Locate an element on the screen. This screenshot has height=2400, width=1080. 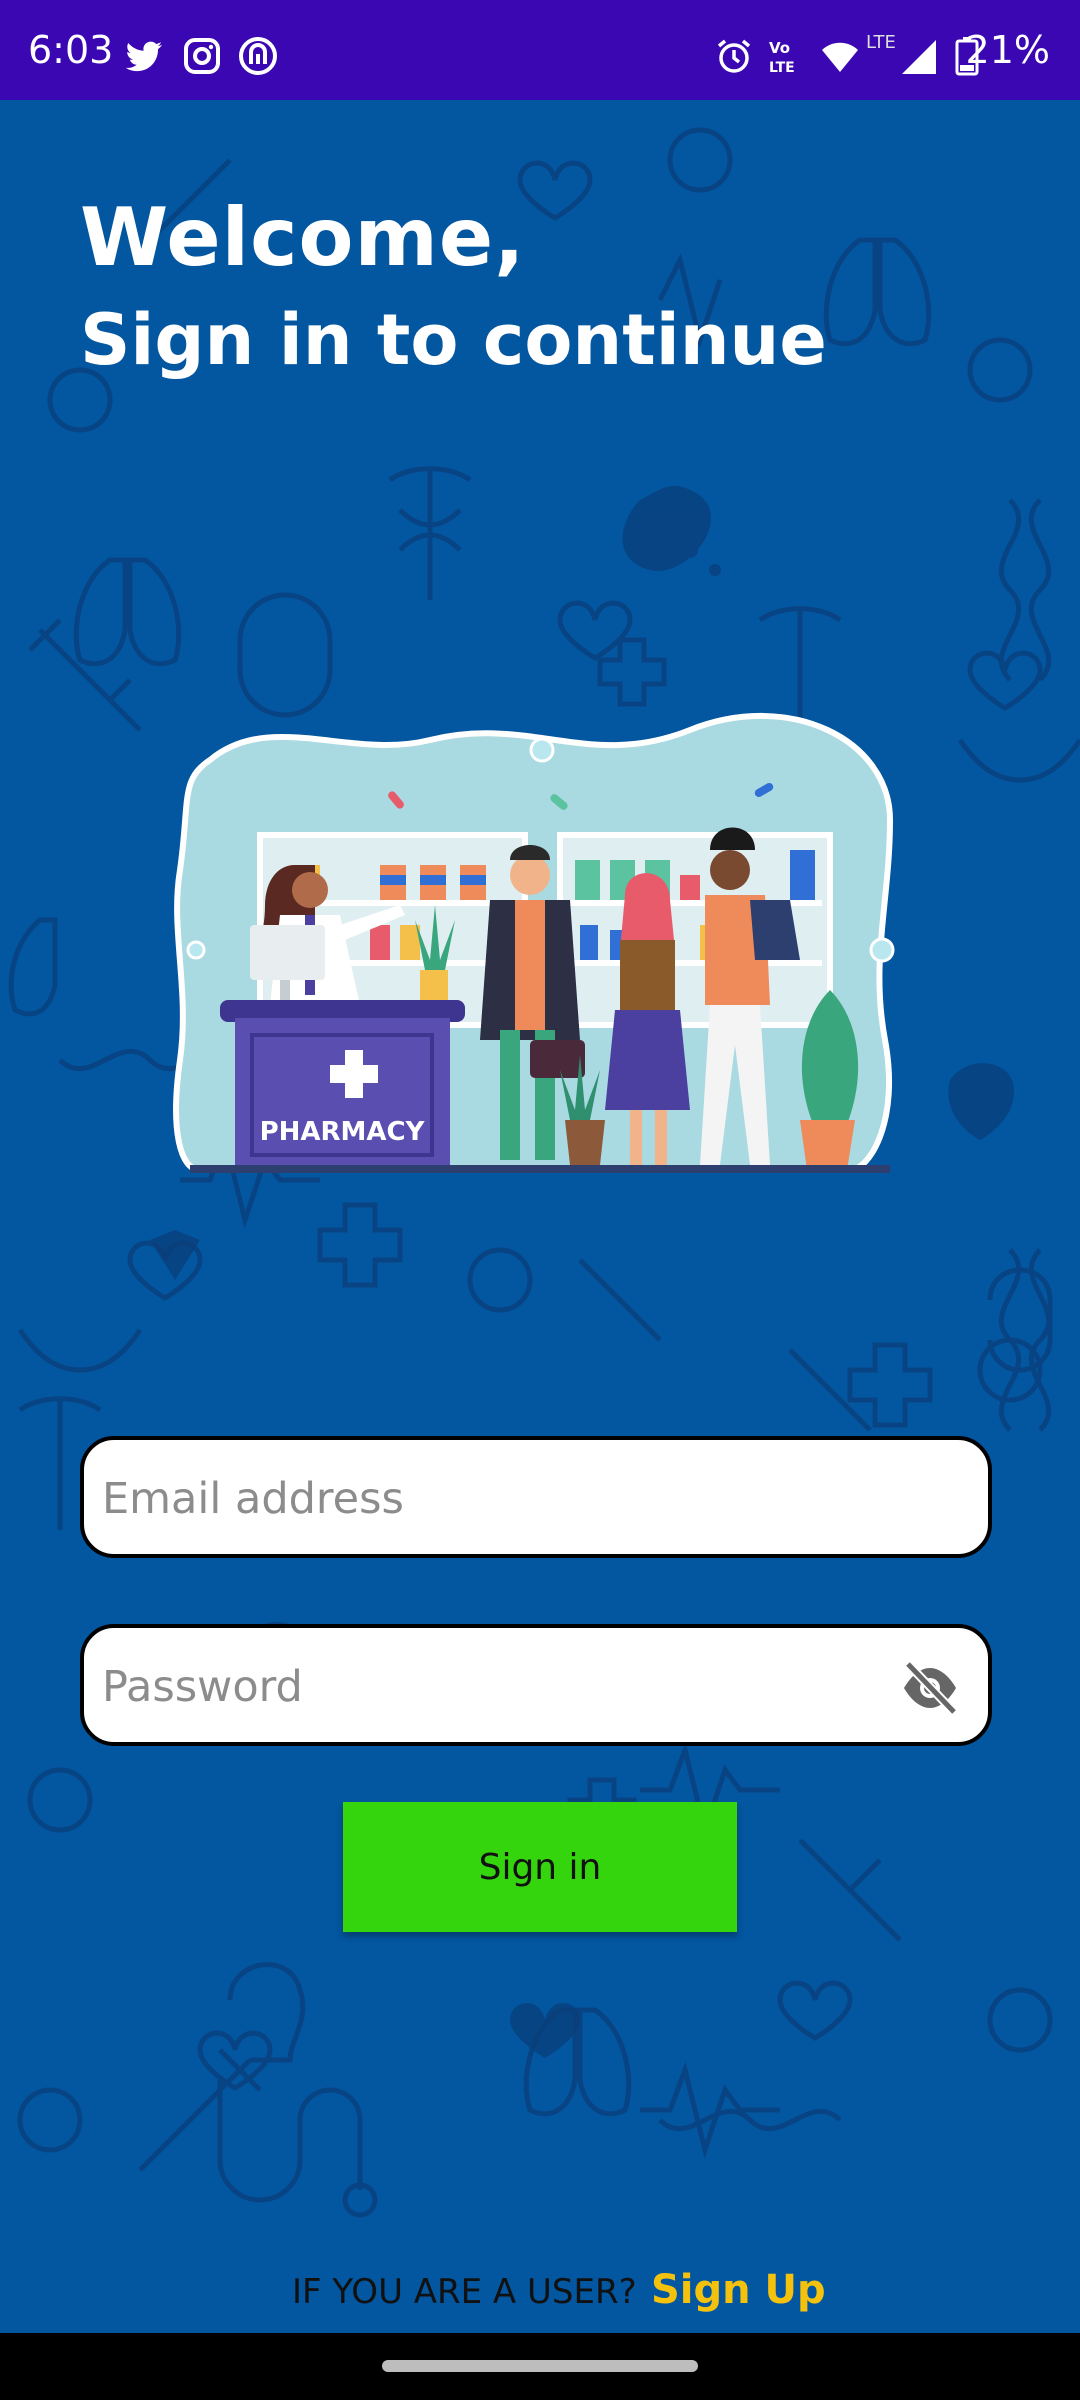
svg-text: LTE is located at coordinates (782, 68).